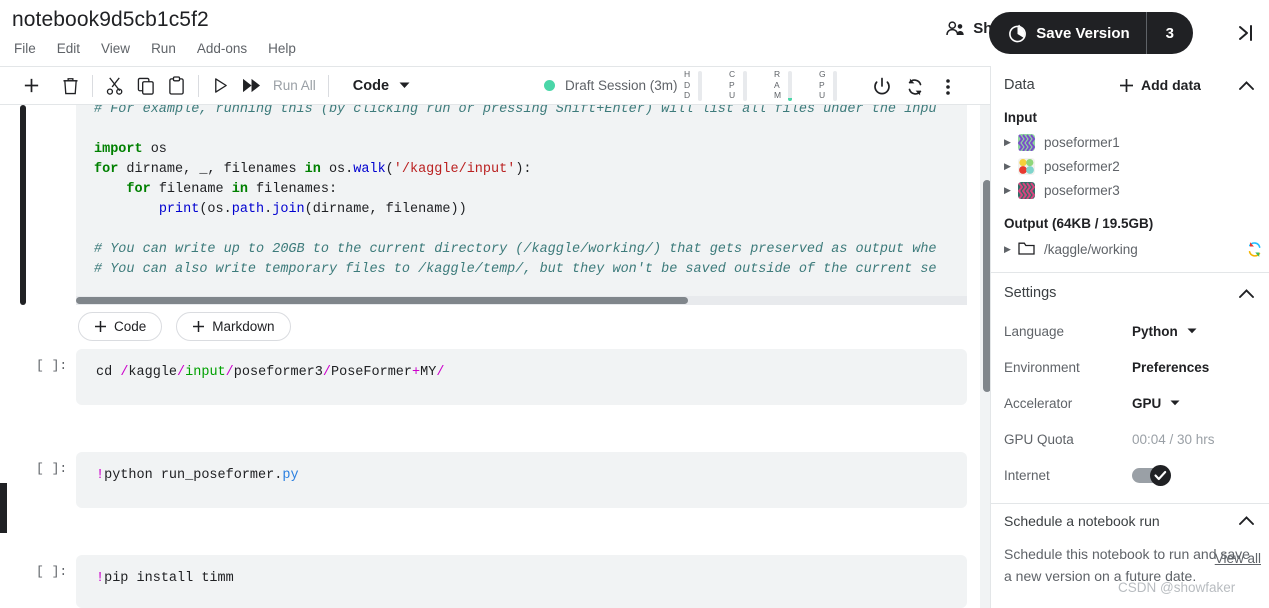 The height and width of the screenshot is (608, 1269). Describe the element at coordinates (1079, 223) in the screenshot. I see `output-label: Output (64KB / 19.5GB)` at that location.